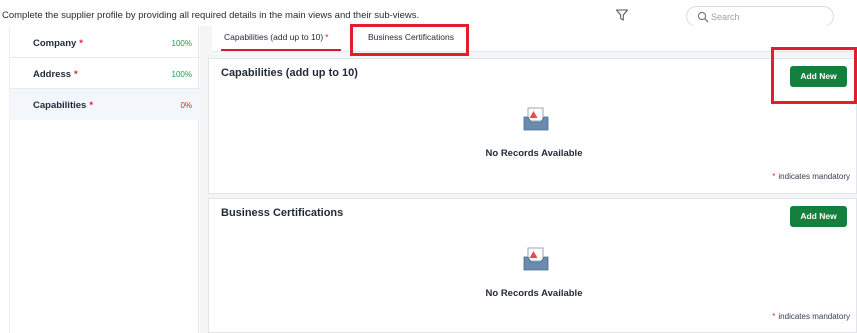 This screenshot has width=857, height=333. I want to click on sidebar-item-address: Address * 100%, so click(105, 73).